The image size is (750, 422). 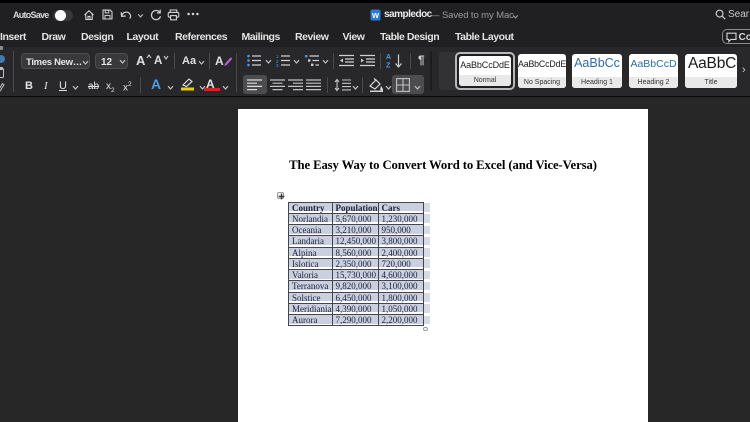 What do you see at coordinates (388, 57) in the screenshot?
I see `svg-text: A` at bounding box center [388, 57].